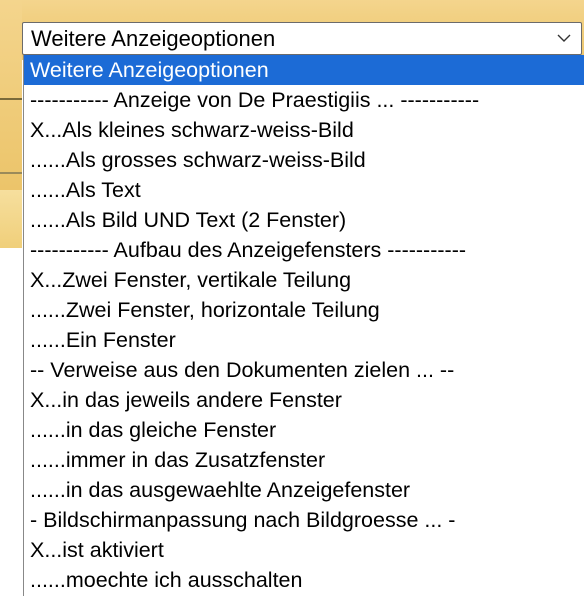 The width and height of the screenshot is (584, 596). I want to click on dropdown-option: ......Als Text, so click(304, 190).